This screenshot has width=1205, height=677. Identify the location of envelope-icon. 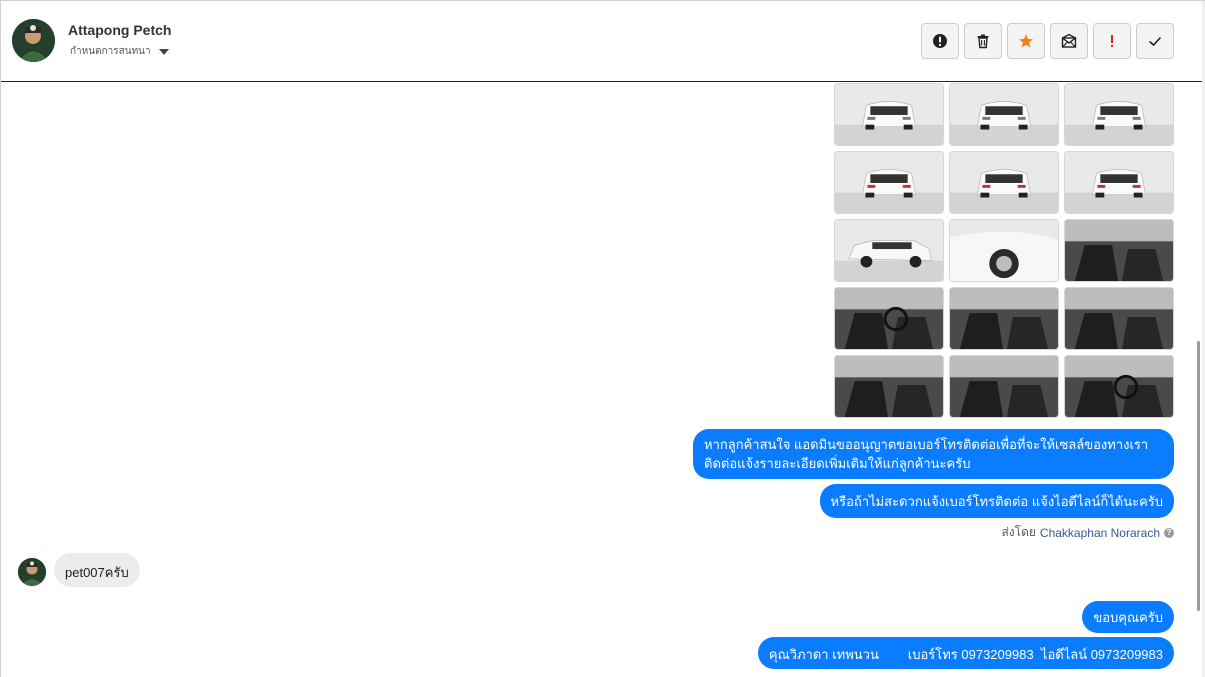
(1069, 40).